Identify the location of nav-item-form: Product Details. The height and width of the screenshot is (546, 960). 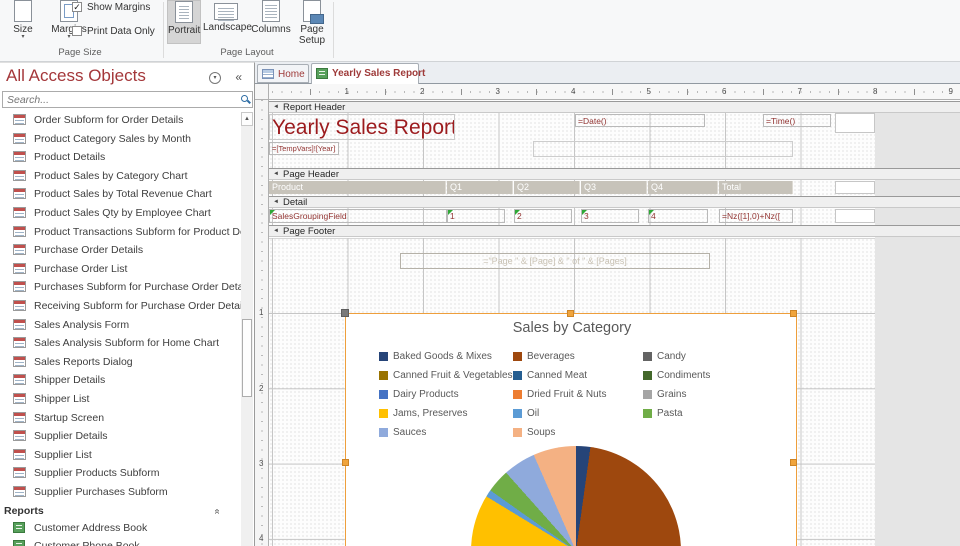
(121, 158).